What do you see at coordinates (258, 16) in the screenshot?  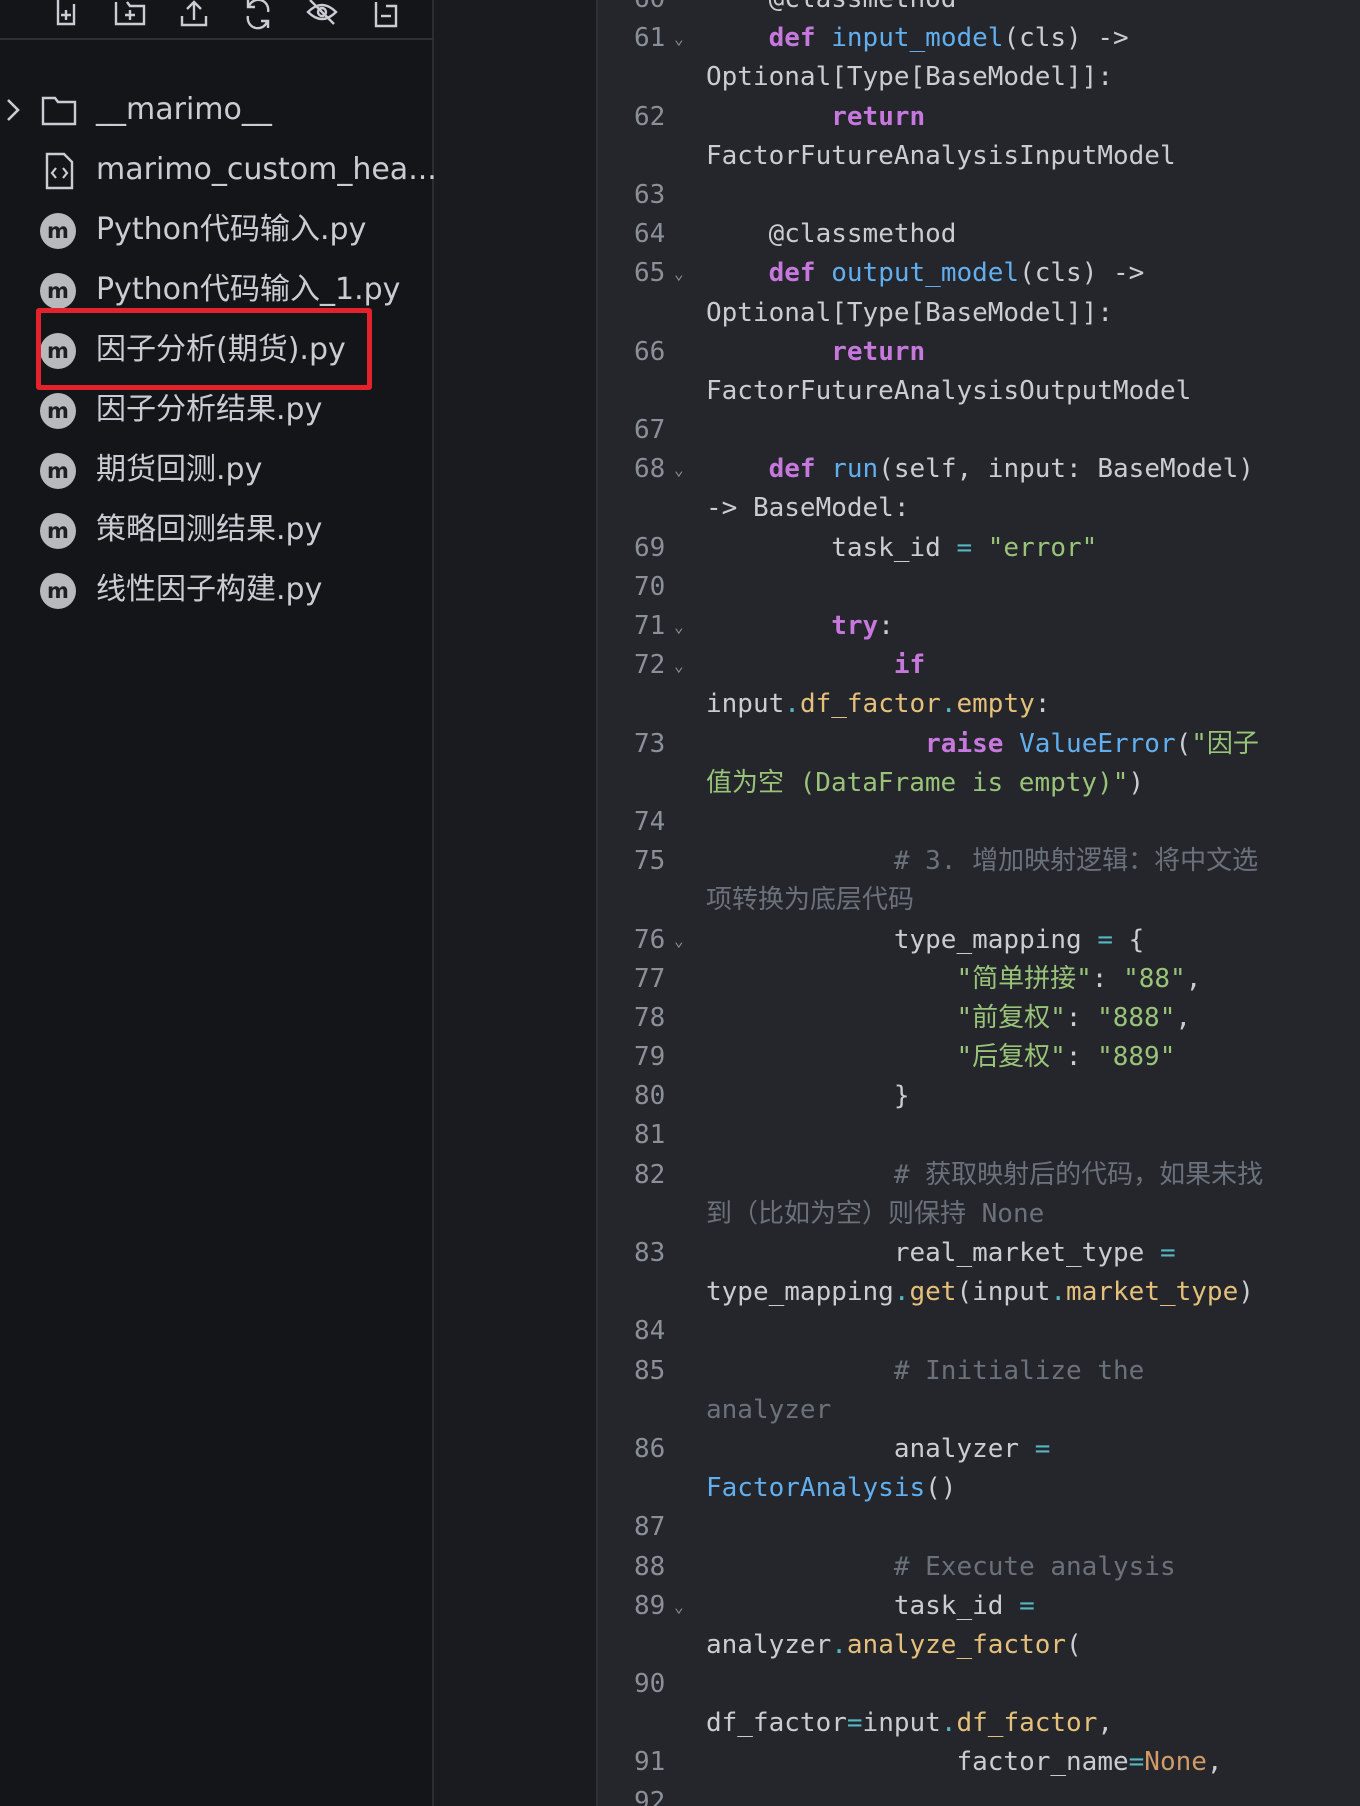 I see `refresh-icon` at bounding box center [258, 16].